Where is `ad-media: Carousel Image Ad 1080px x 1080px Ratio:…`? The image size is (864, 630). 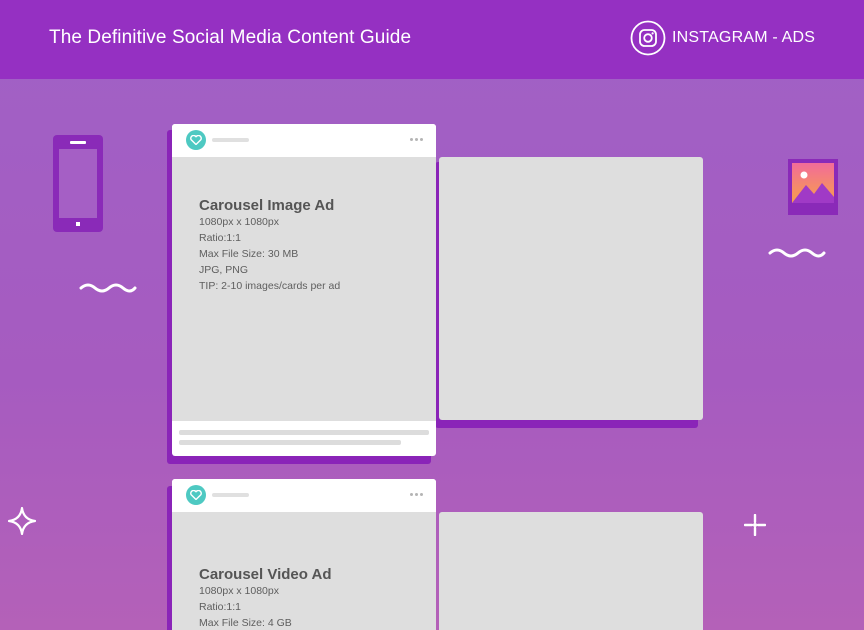
ad-media: Carousel Image Ad 1080px x 1080px Ratio:… is located at coordinates (304, 289).